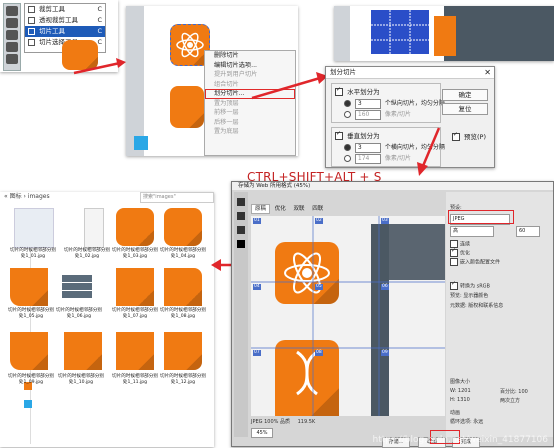 This screenshot has width=554, height=448. What do you see at coordinates (65, 31) in the screenshot?
I see `flyout-item-slice: 切片工具 C` at bounding box center [65, 31].